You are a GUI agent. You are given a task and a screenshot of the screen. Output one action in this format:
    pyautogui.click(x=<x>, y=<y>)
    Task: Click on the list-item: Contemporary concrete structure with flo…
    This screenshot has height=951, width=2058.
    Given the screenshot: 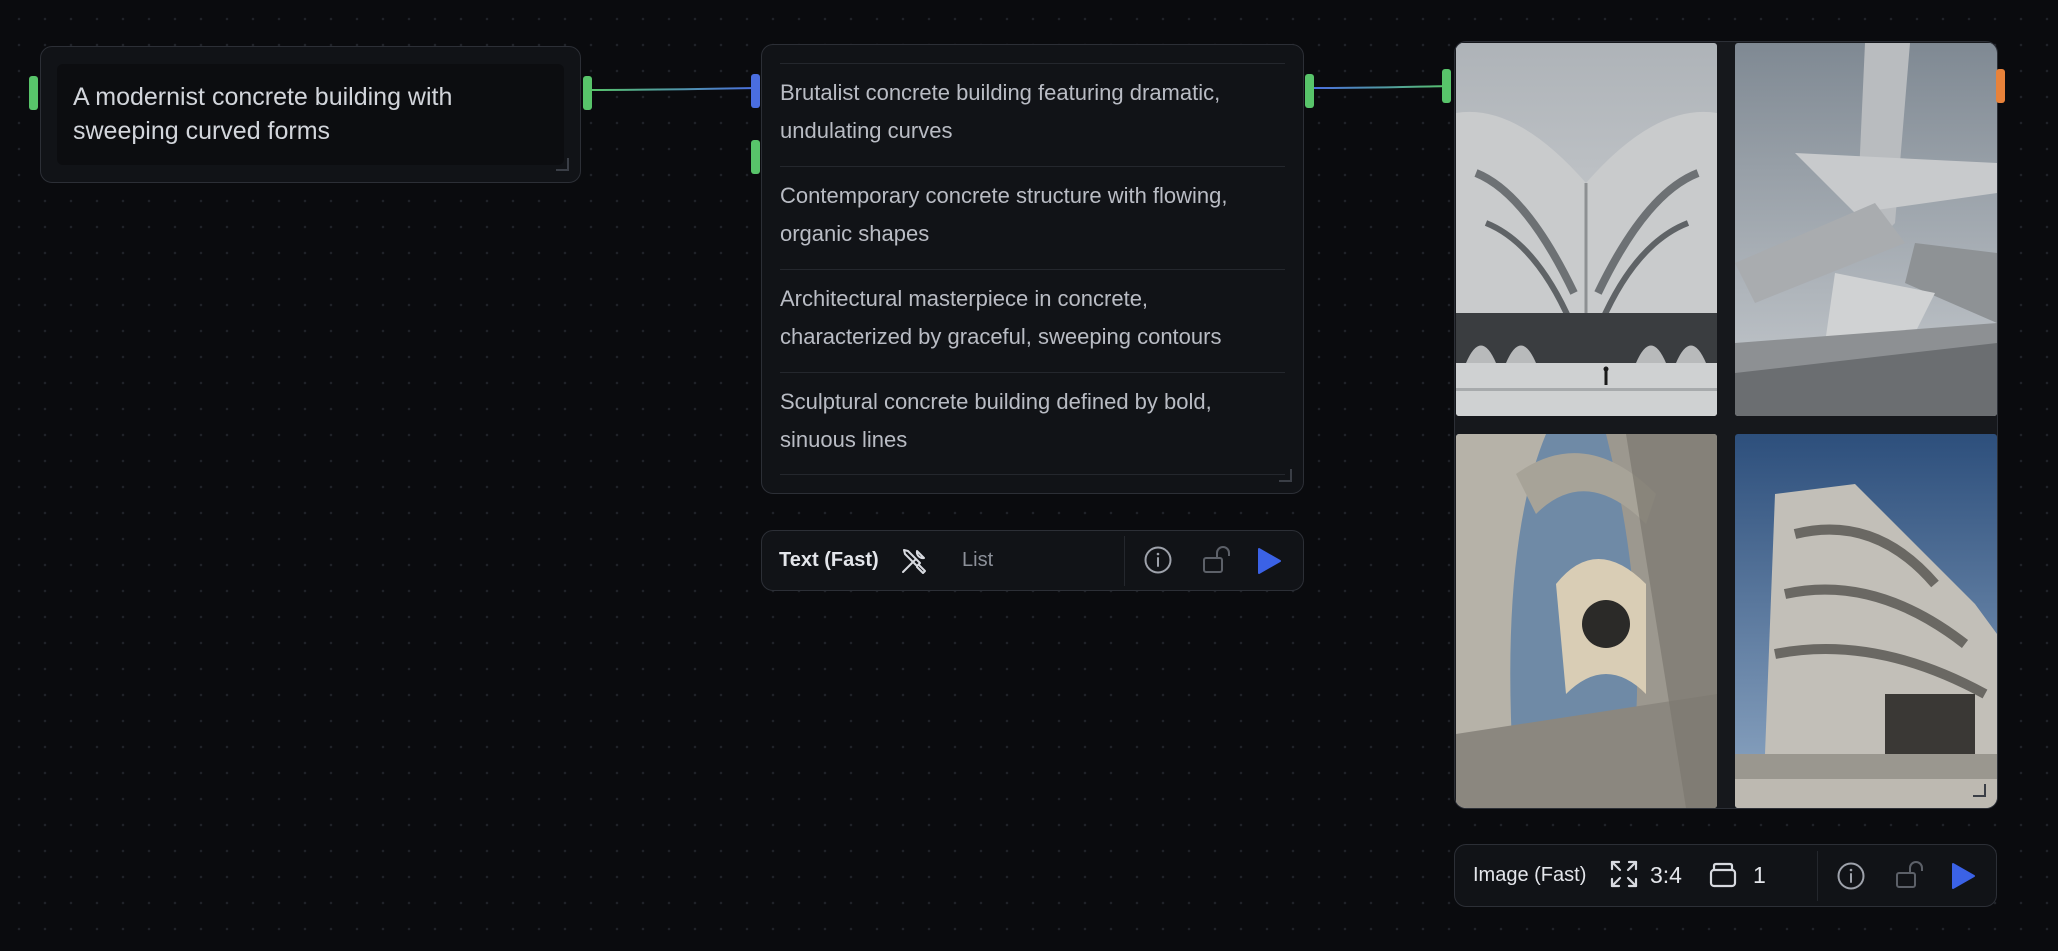 What is the action you would take?
    pyautogui.click(x=1032, y=209)
    